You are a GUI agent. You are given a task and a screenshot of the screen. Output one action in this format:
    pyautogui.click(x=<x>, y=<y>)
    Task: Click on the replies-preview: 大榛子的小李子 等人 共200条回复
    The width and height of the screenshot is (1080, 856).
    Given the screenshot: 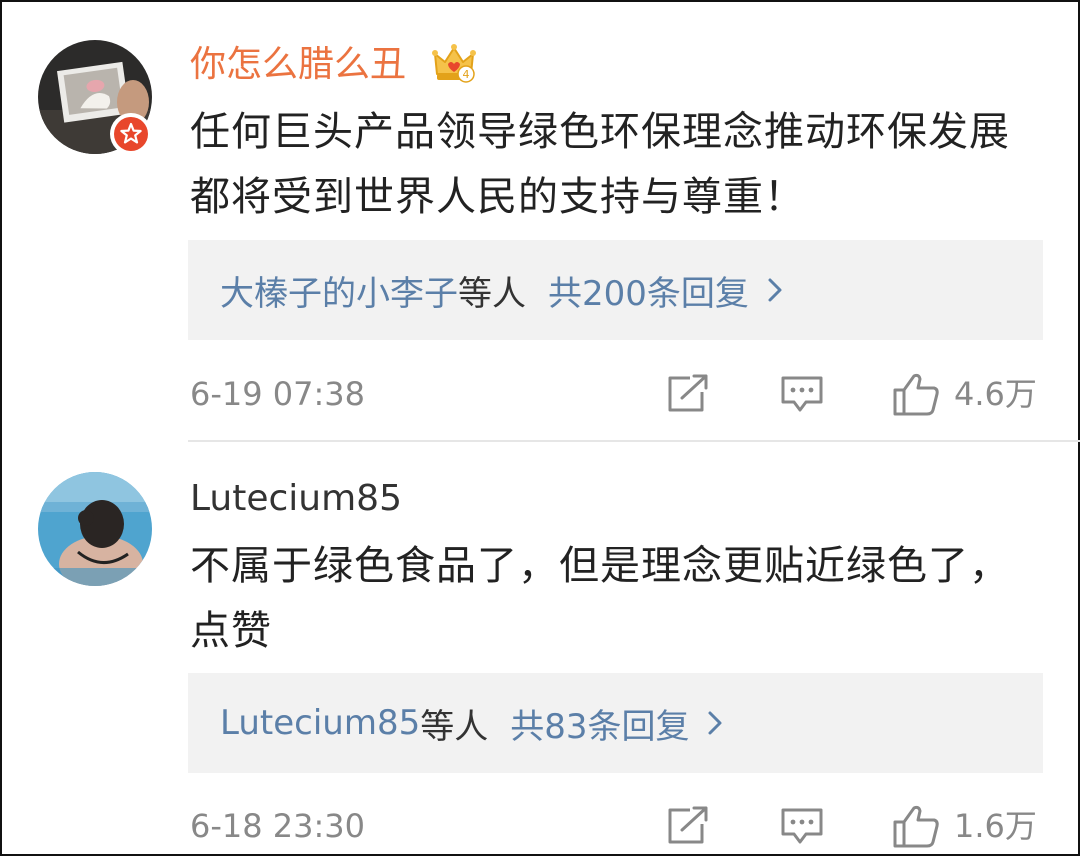 What is the action you would take?
    pyautogui.click(x=615, y=290)
    